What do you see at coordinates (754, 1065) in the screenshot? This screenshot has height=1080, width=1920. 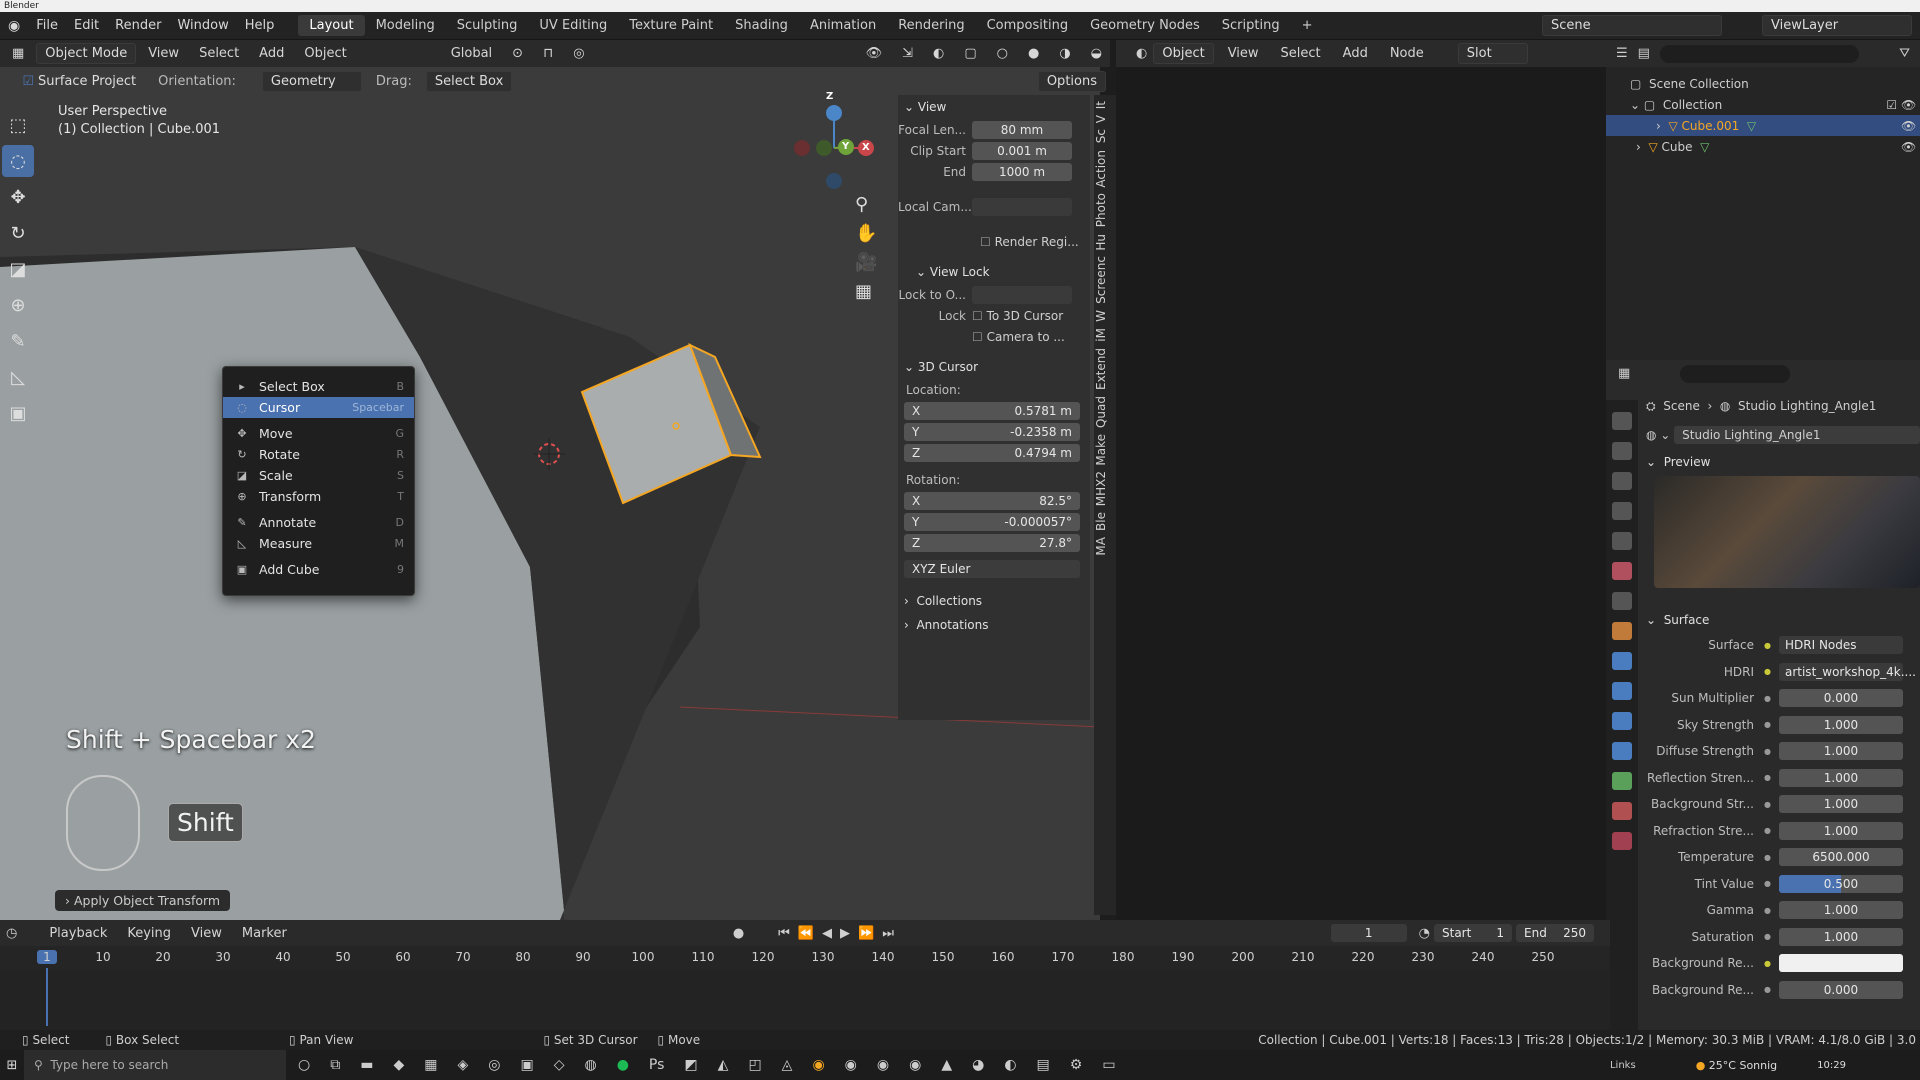 I see `app-icon: ◰` at bounding box center [754, 1065].